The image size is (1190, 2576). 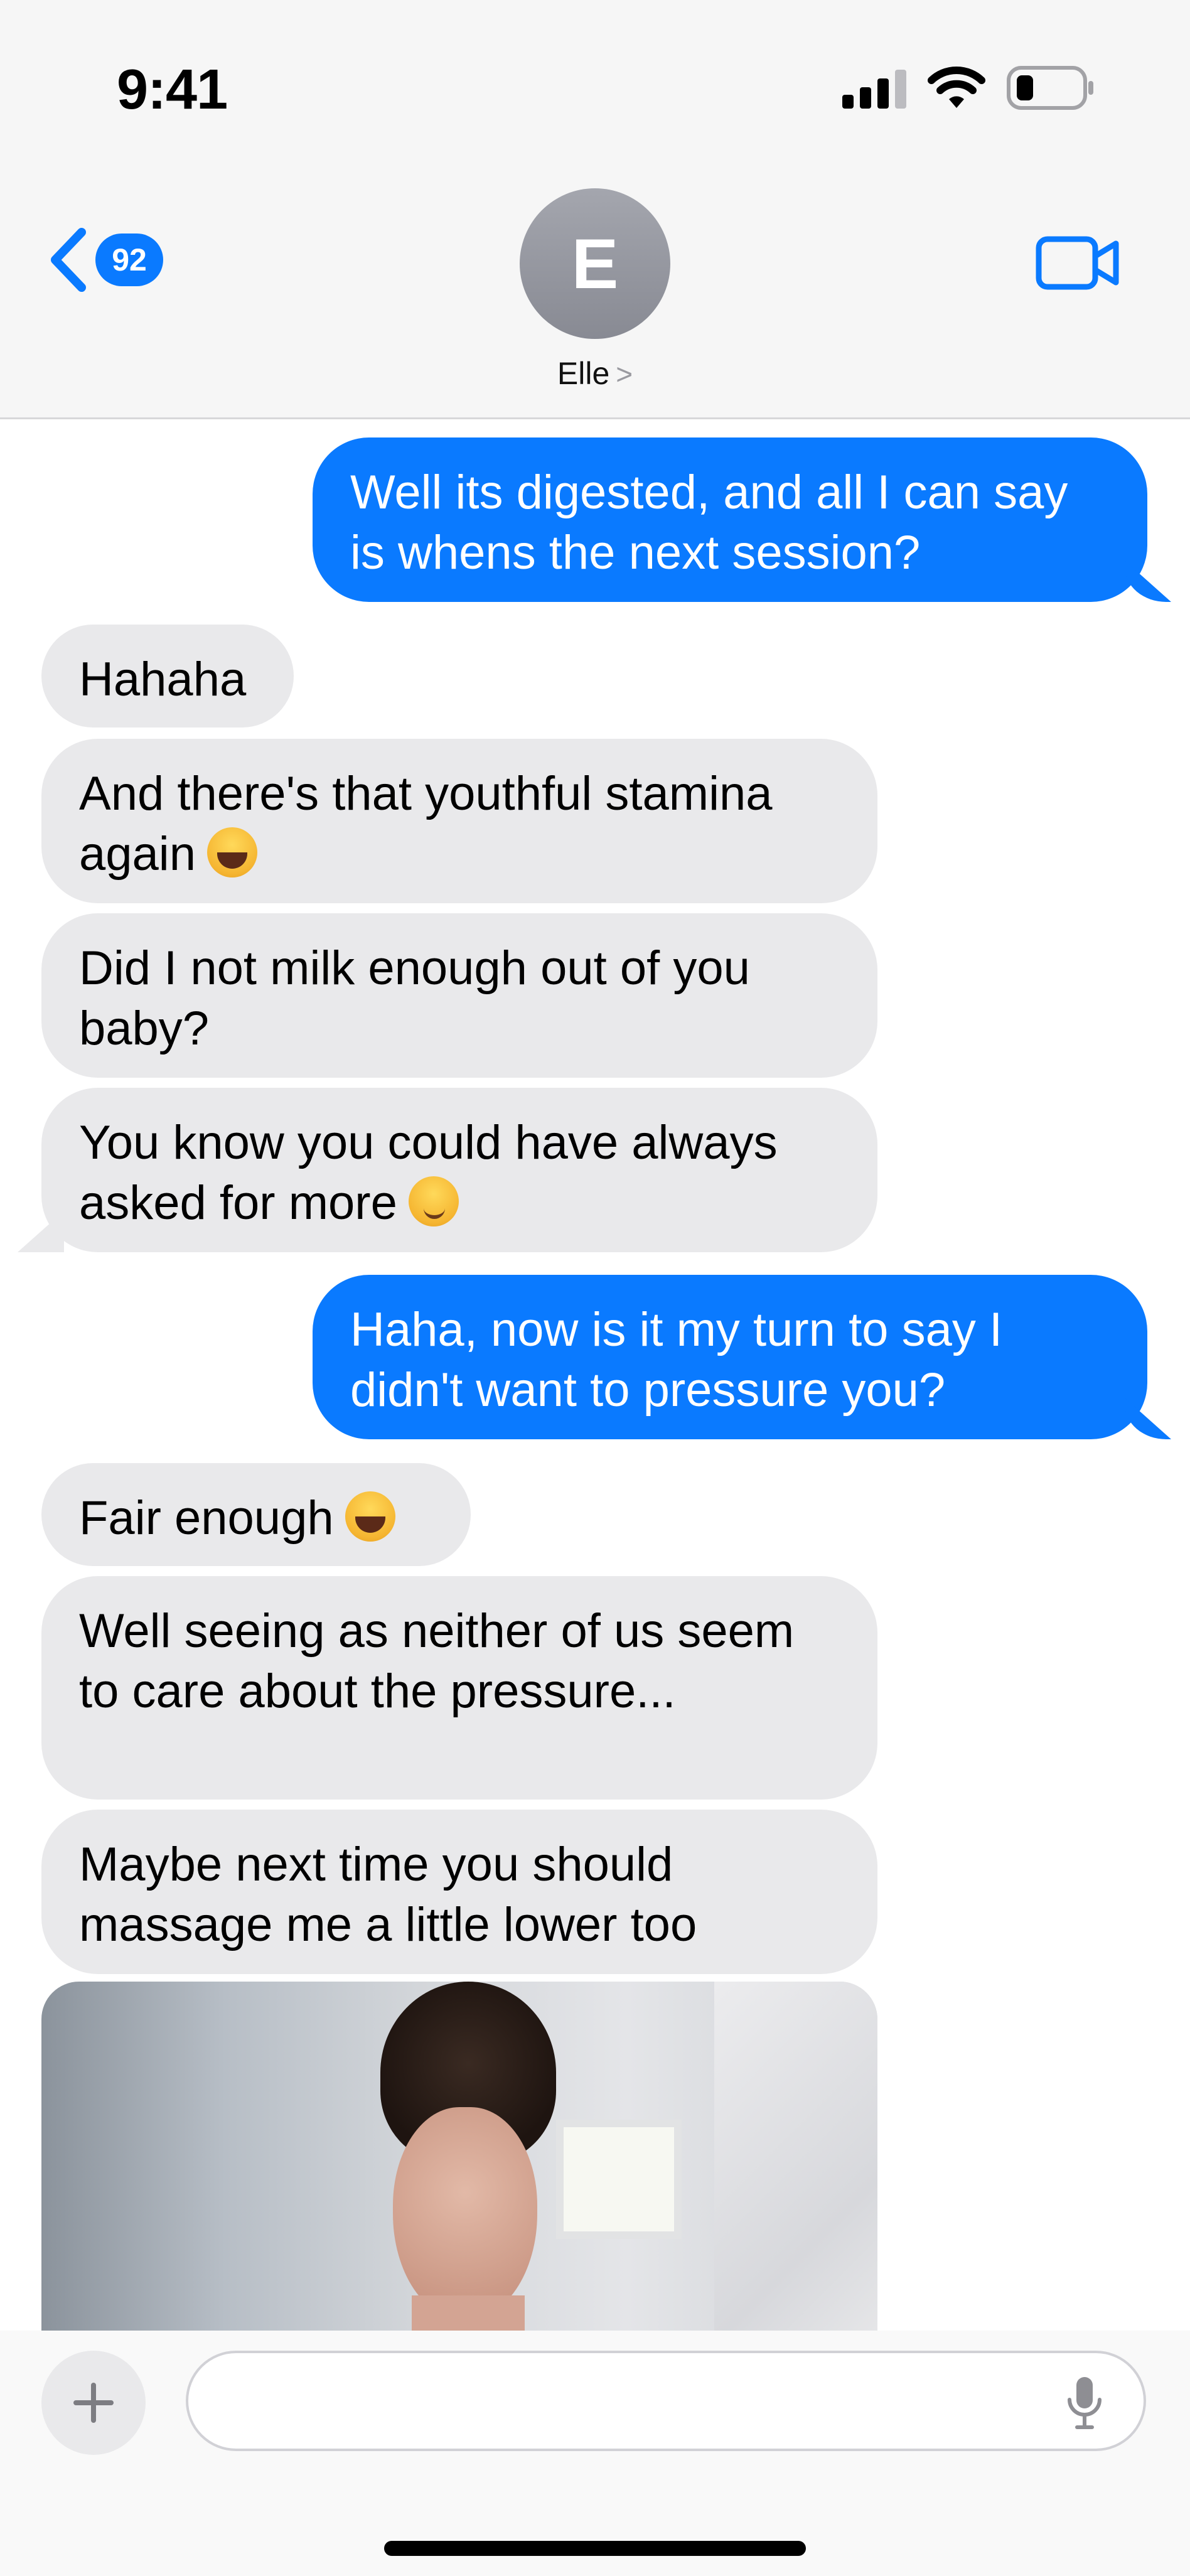 I want to click on status-icons, so click(x=968, y=88).